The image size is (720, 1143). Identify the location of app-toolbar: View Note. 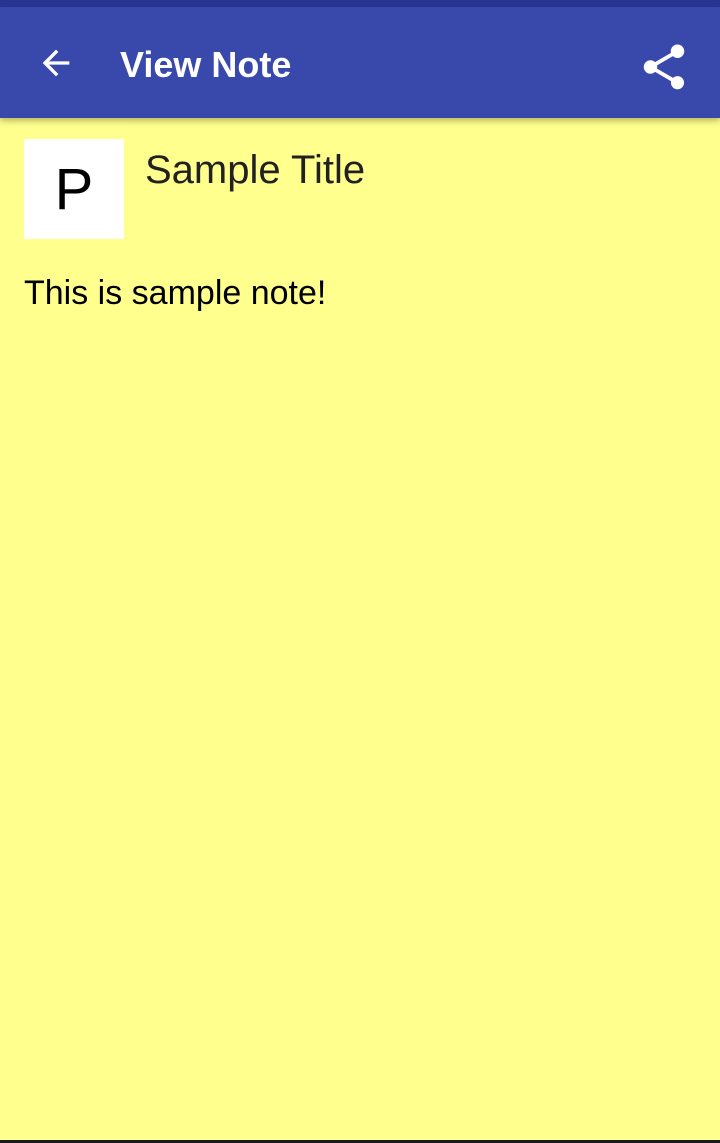
(360, 62).